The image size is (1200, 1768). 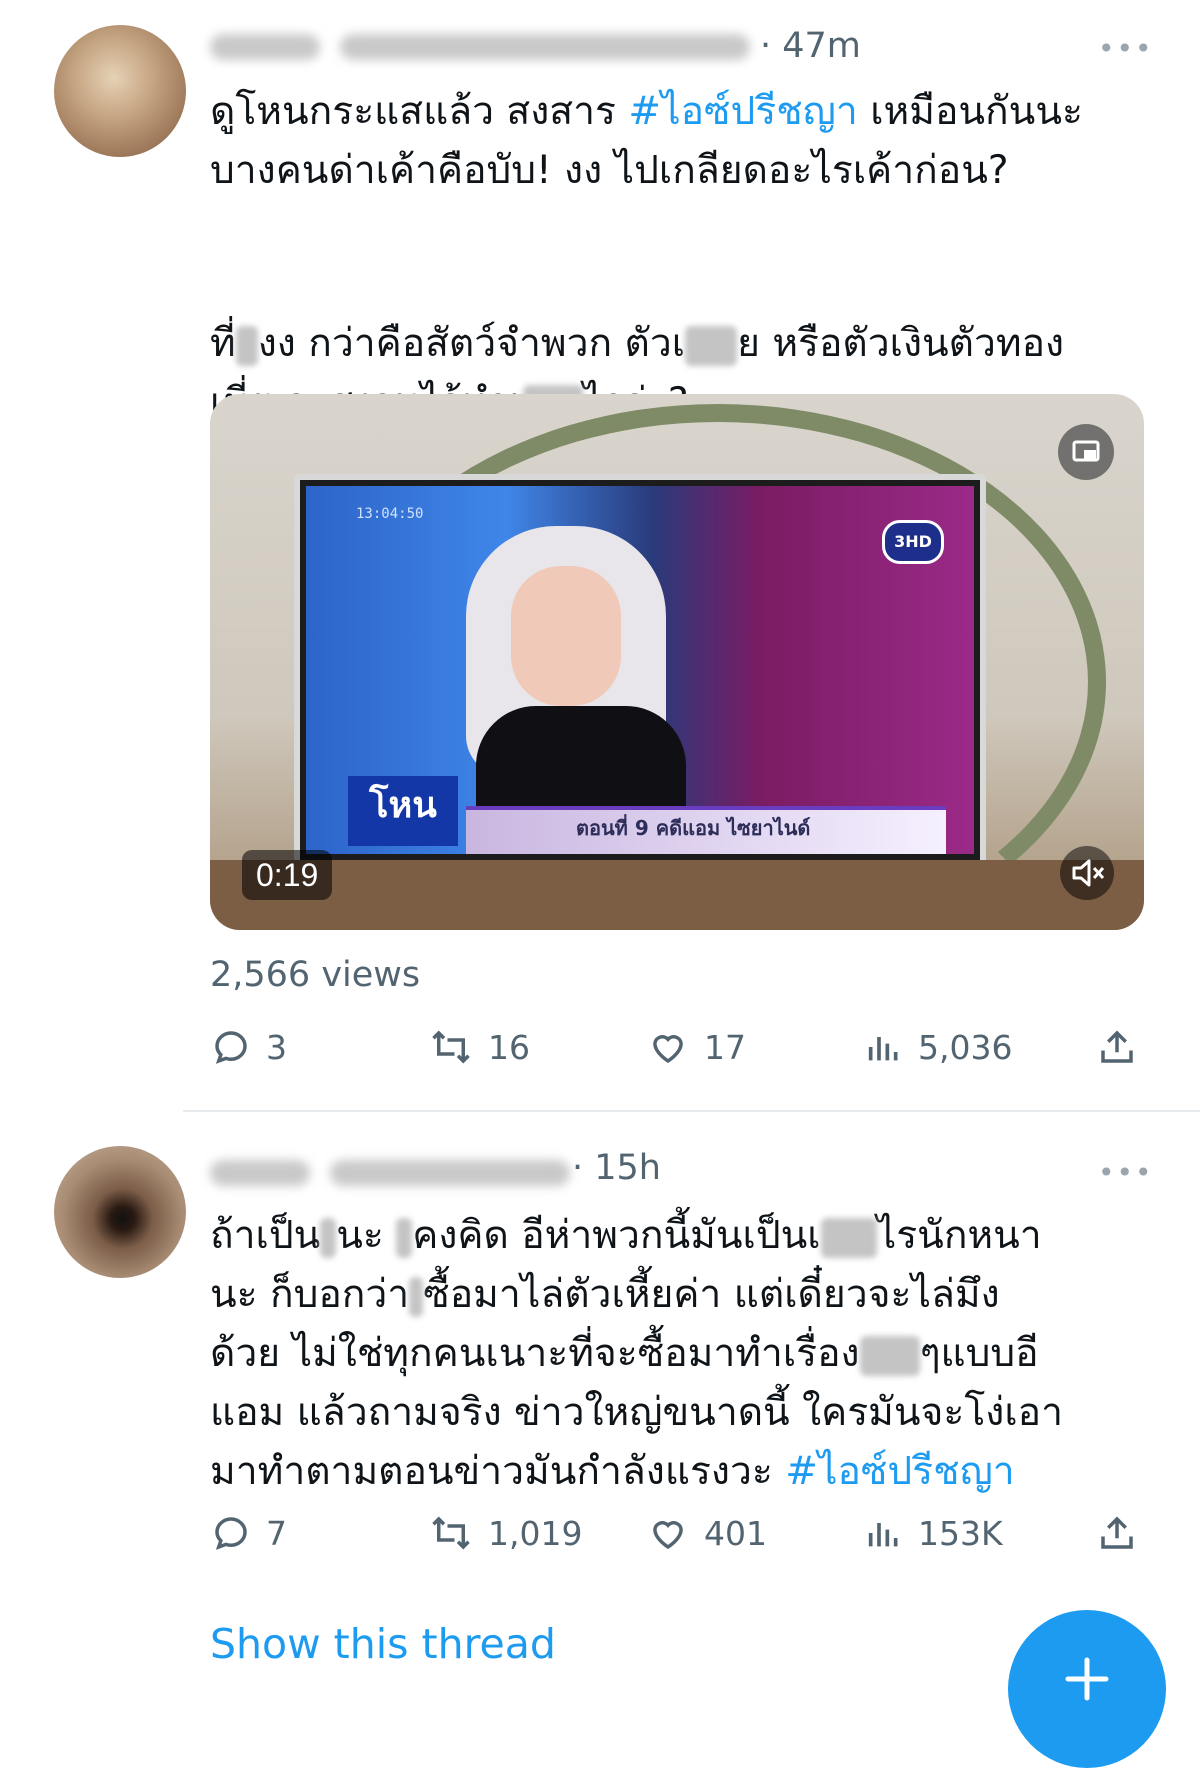 What do you see at coordinates (725, 1047) in the screenshot?
I see `like-count: 17` at bounding box center [725, 1047].